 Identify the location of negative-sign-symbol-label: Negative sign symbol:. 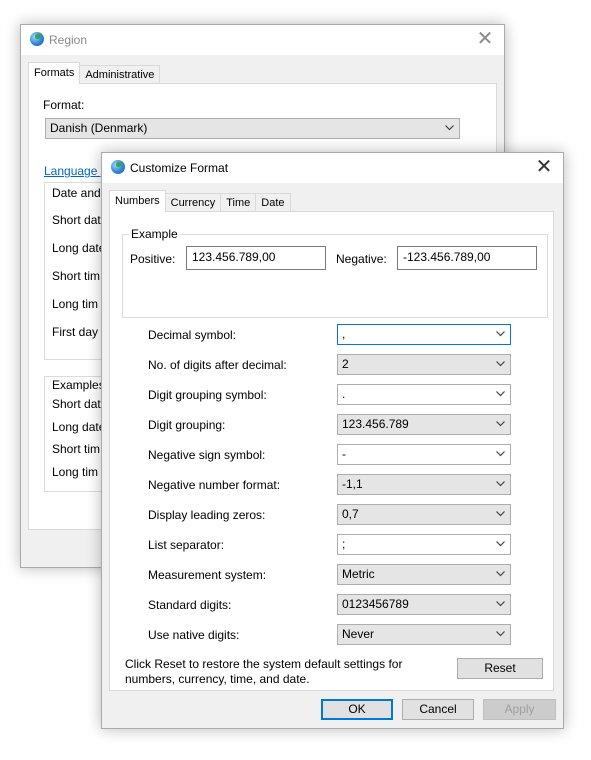
(207, 455).